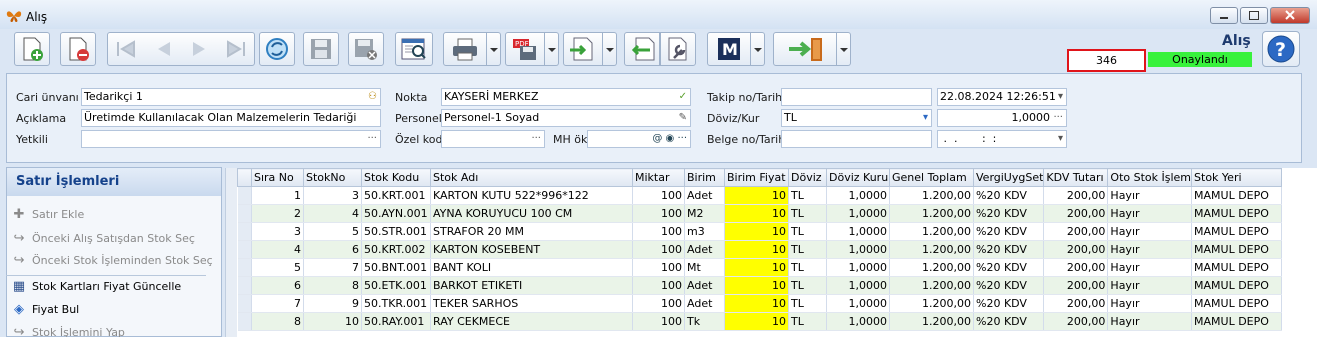 This screenshot has height=337, width=1317. What do you see at coordinates (396, 195) in the screenshot?
I see `table-cell: 50.KRT.001` at bounding box center [396, 195].